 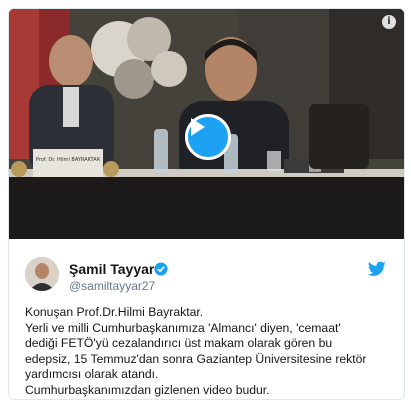 I want to click on avatar, so click(x=42, y=274).